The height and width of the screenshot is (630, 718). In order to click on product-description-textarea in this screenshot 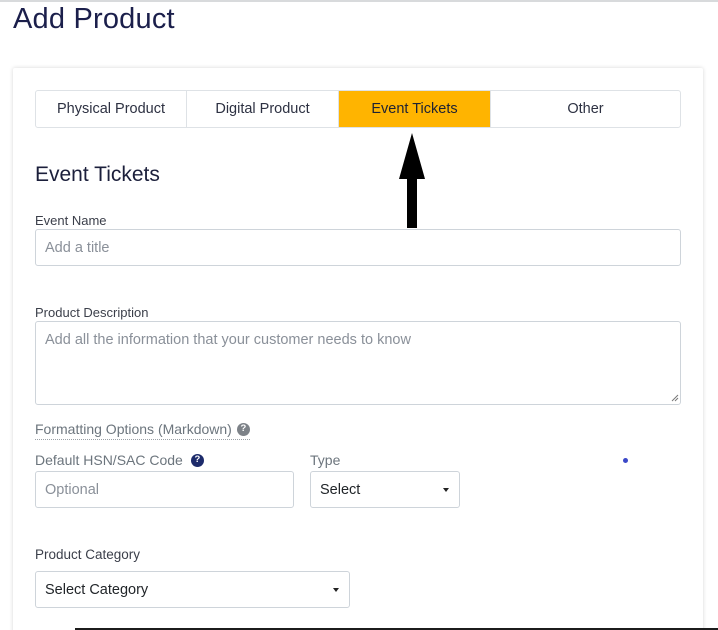, I will do `click(358, 363)`.